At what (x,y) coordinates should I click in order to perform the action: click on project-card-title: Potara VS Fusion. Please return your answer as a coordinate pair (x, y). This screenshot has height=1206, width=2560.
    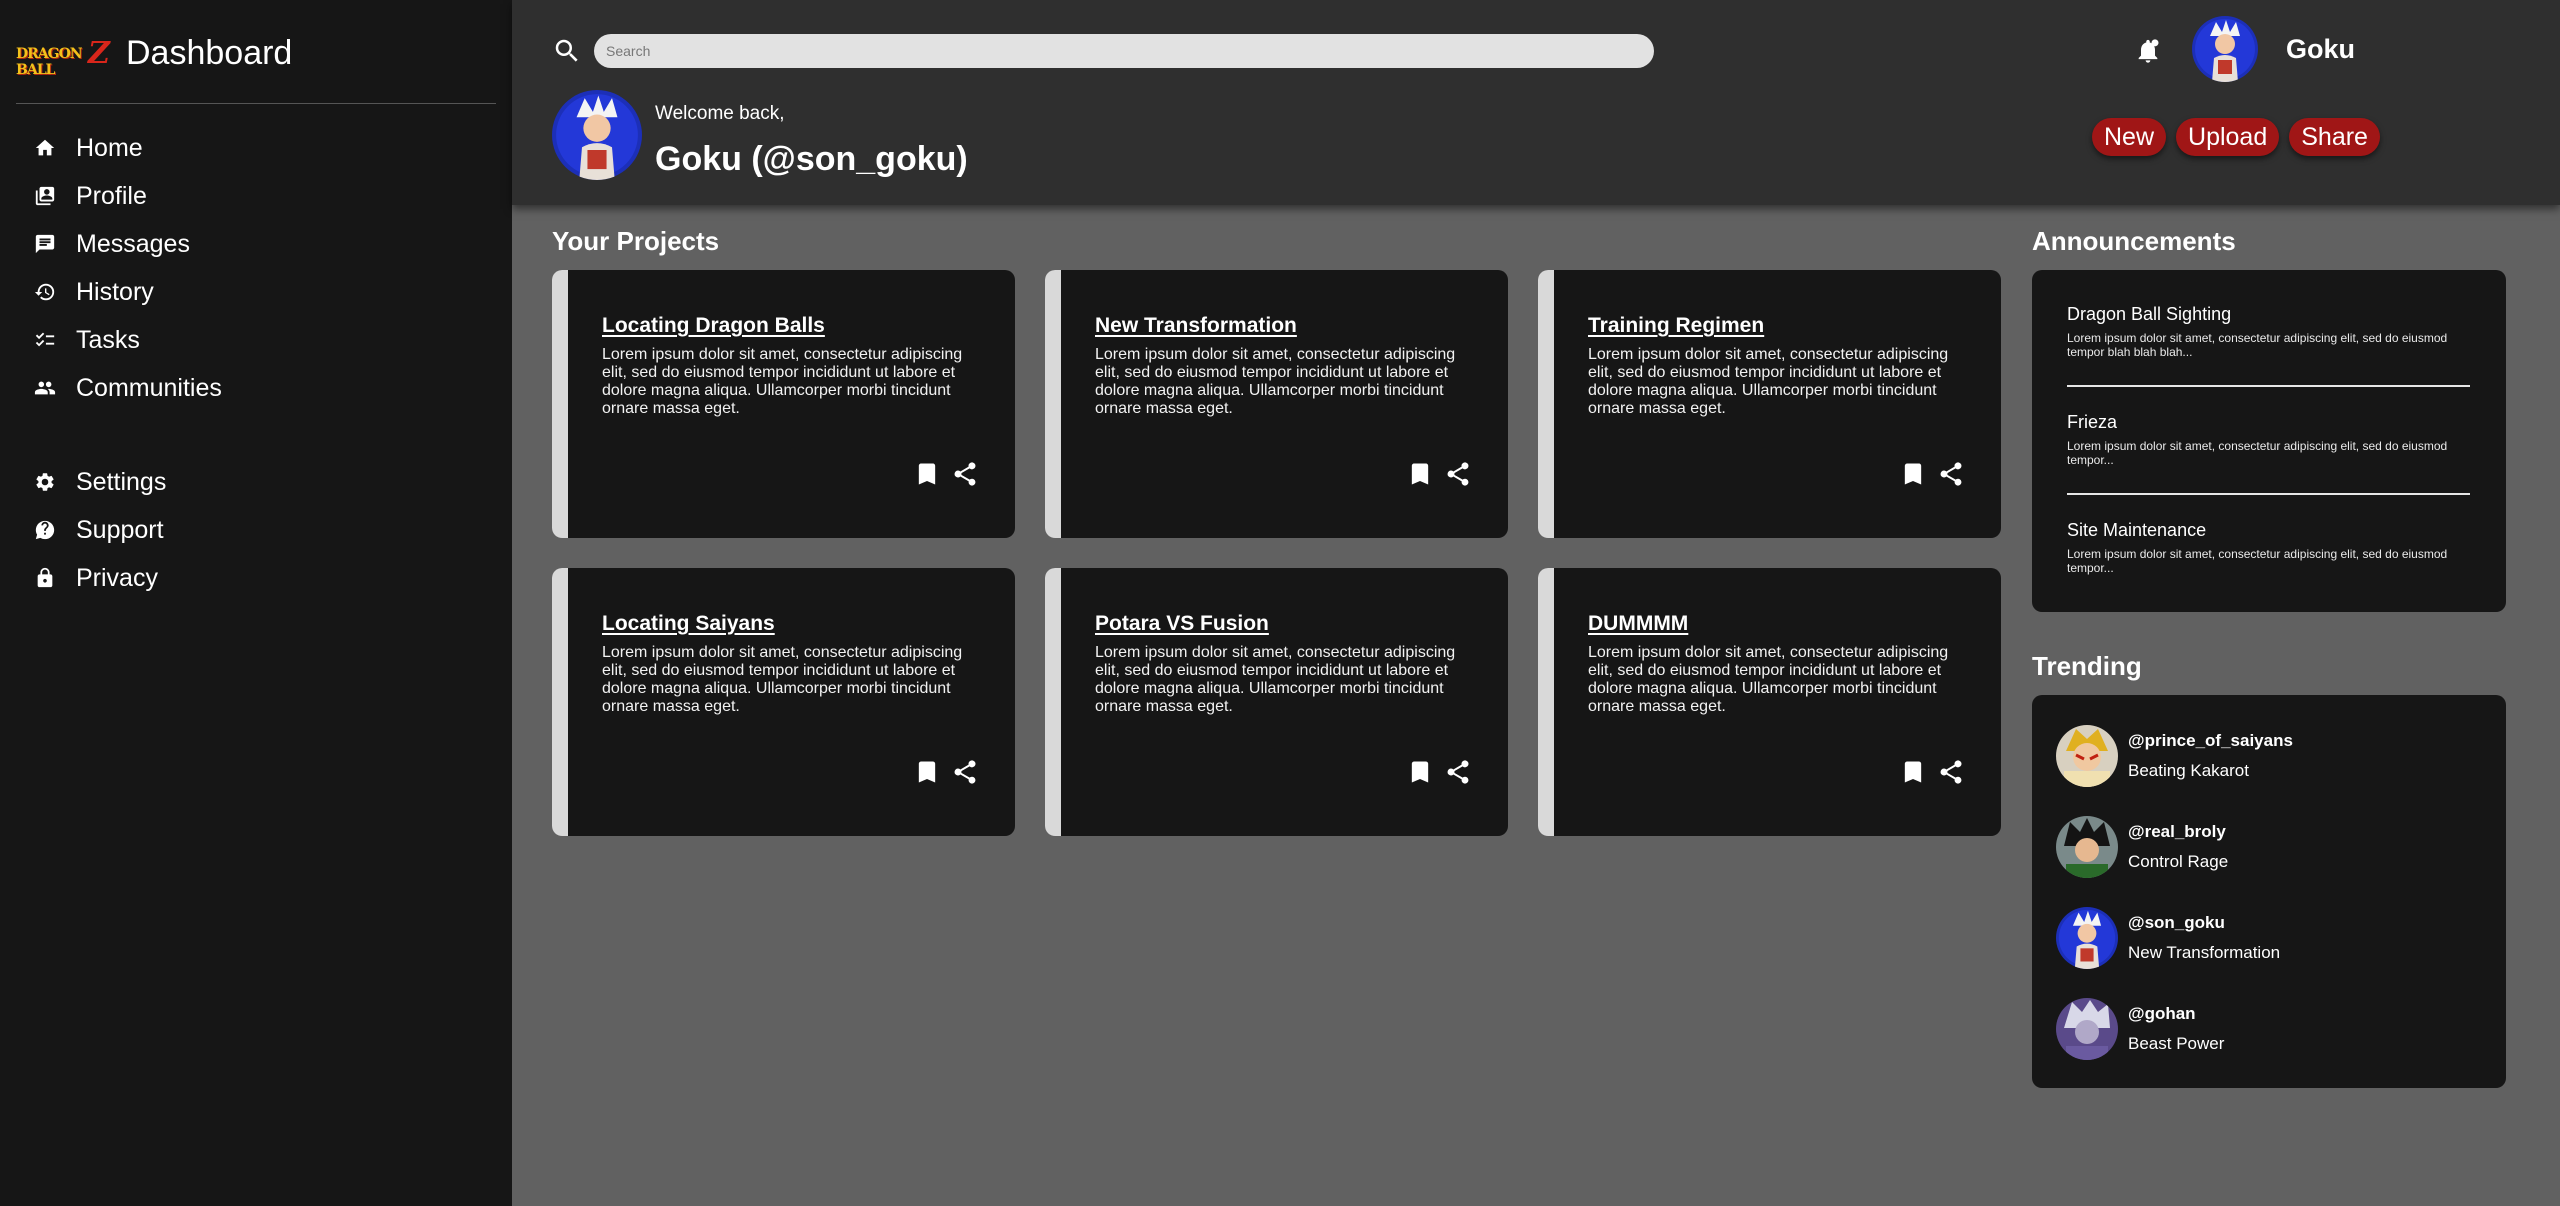
    Looking at the image, I should click on (1182, 624).